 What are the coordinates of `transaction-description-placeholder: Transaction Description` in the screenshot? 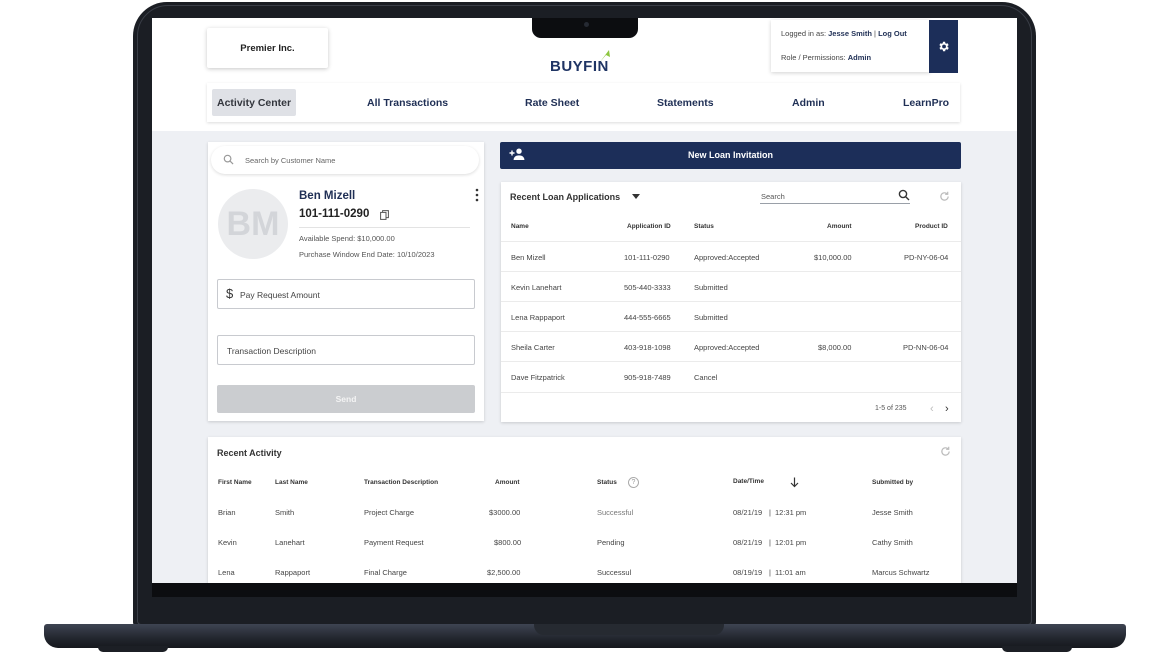 It's located at (271, 351).